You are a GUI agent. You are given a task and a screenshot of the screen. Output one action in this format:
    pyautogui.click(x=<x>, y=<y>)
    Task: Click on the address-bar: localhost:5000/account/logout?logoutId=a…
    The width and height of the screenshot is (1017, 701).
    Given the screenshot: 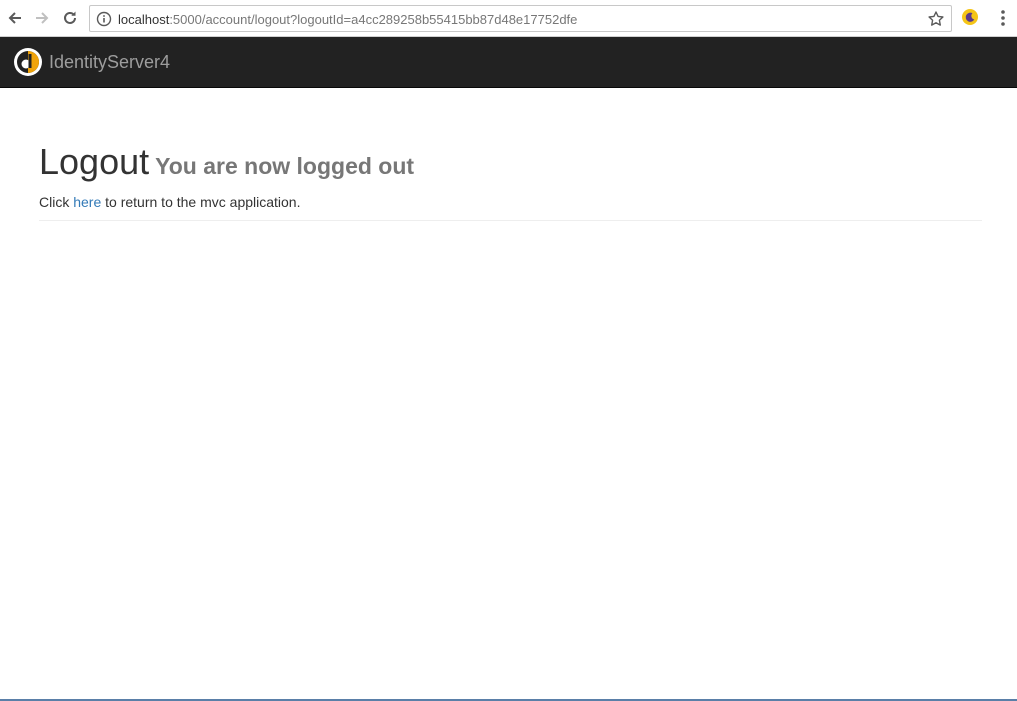 What is the action you would take?
    pyautogui.click(x=520, y=18)
    